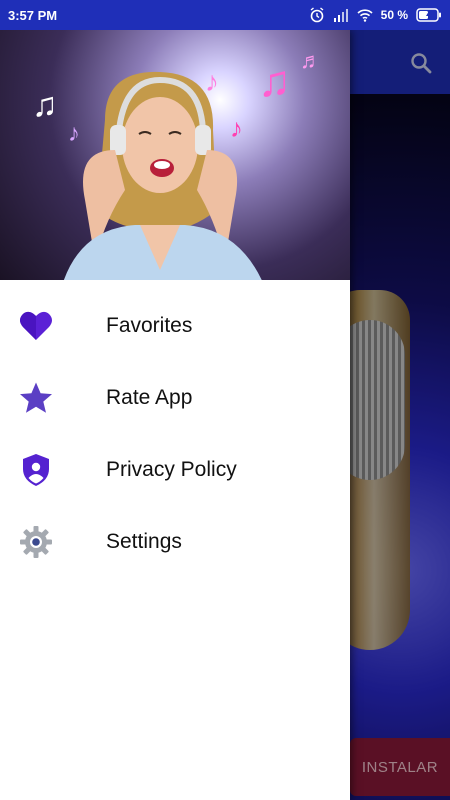 The image size is (450, 800). Describe the element at coordinates (171, 469) in the screenshot. I see `menu-label-privacy-policy: Privacy Policy` at that location.